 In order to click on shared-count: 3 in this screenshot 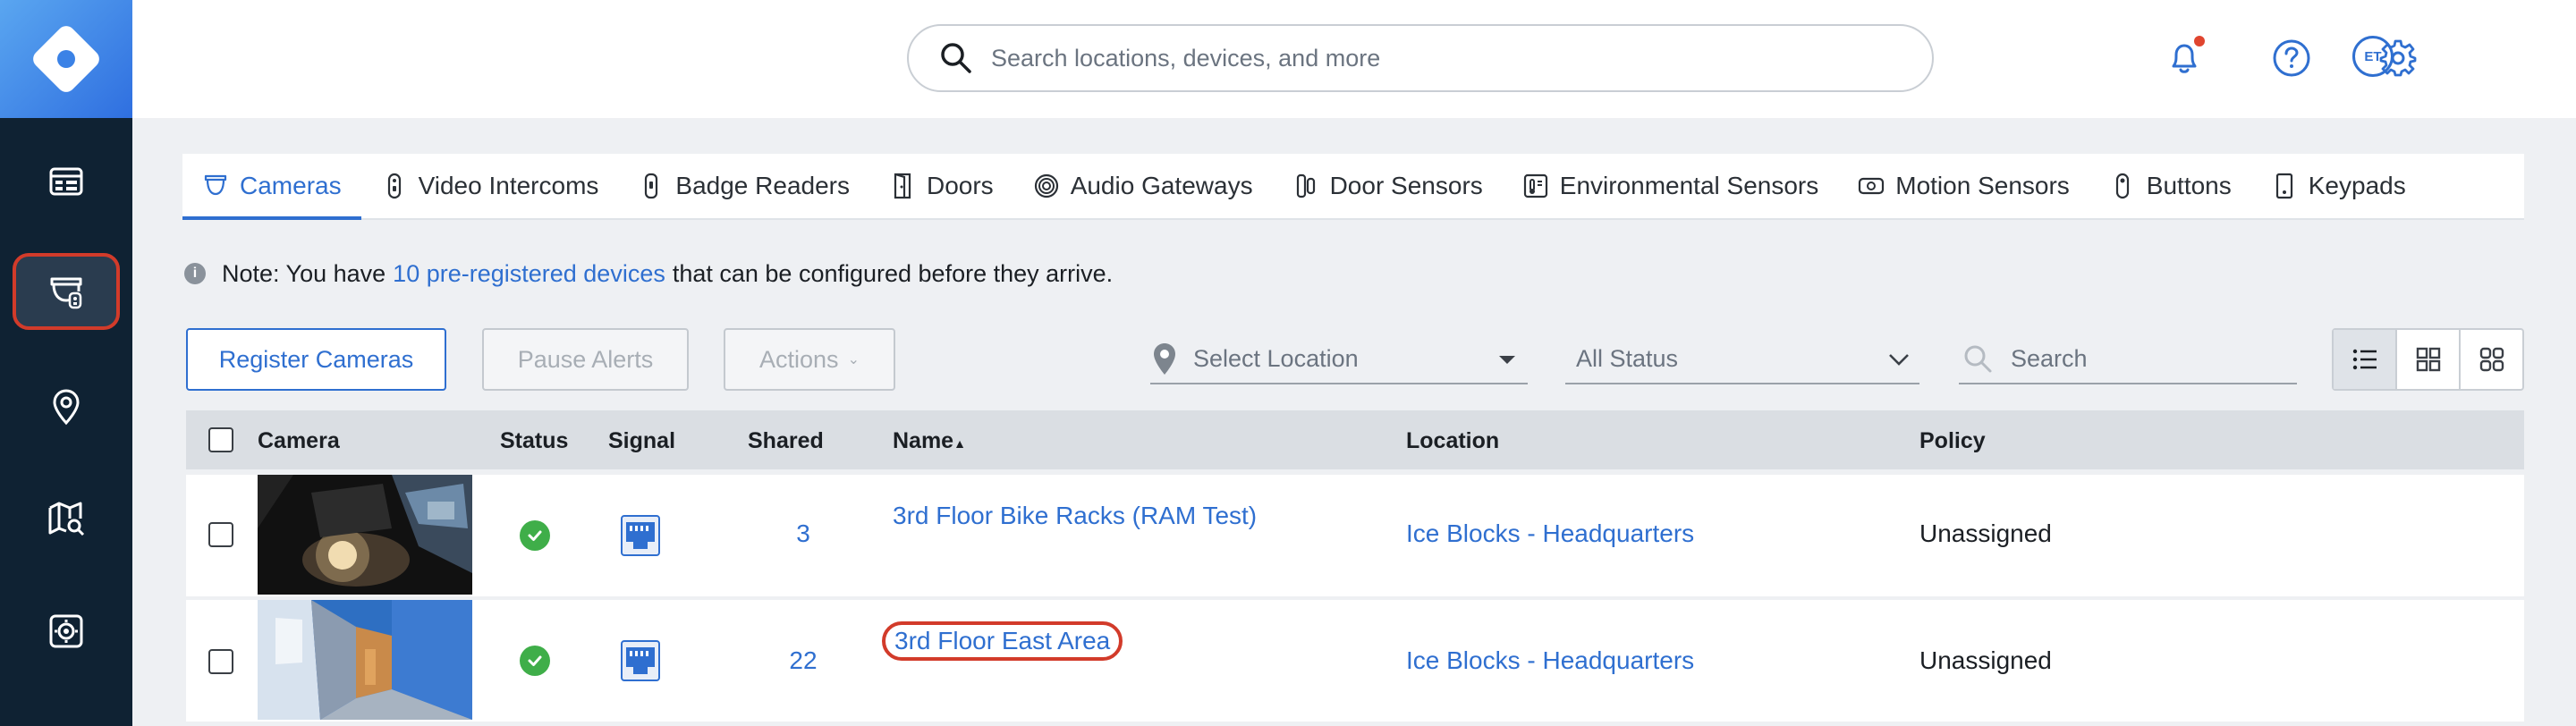, I will do `click(803, 533)`.